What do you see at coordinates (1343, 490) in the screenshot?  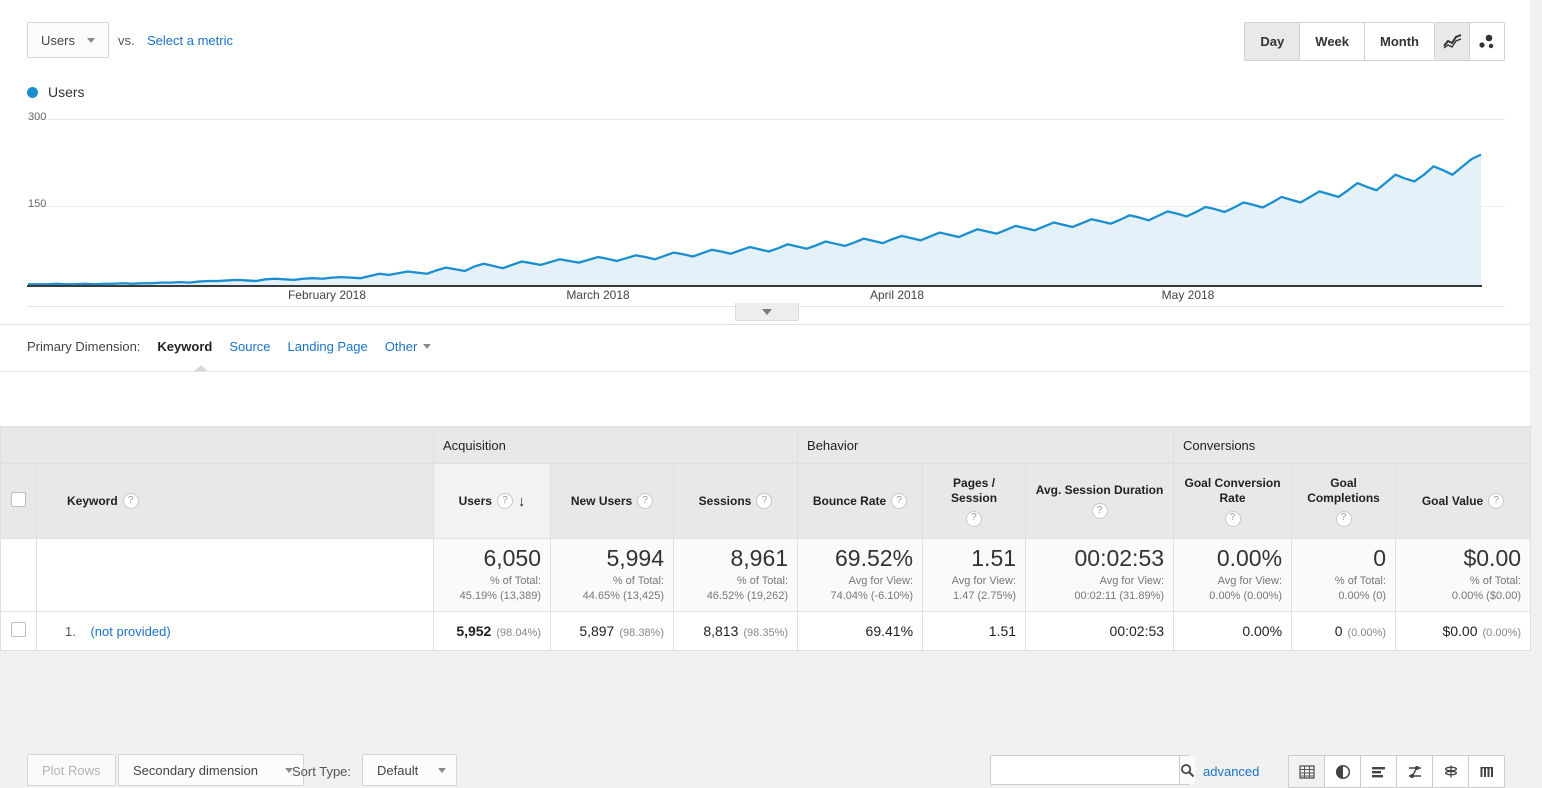 I see `column-header-goal-completions-label: Goal Completions` at bounding box center [1343, 490].